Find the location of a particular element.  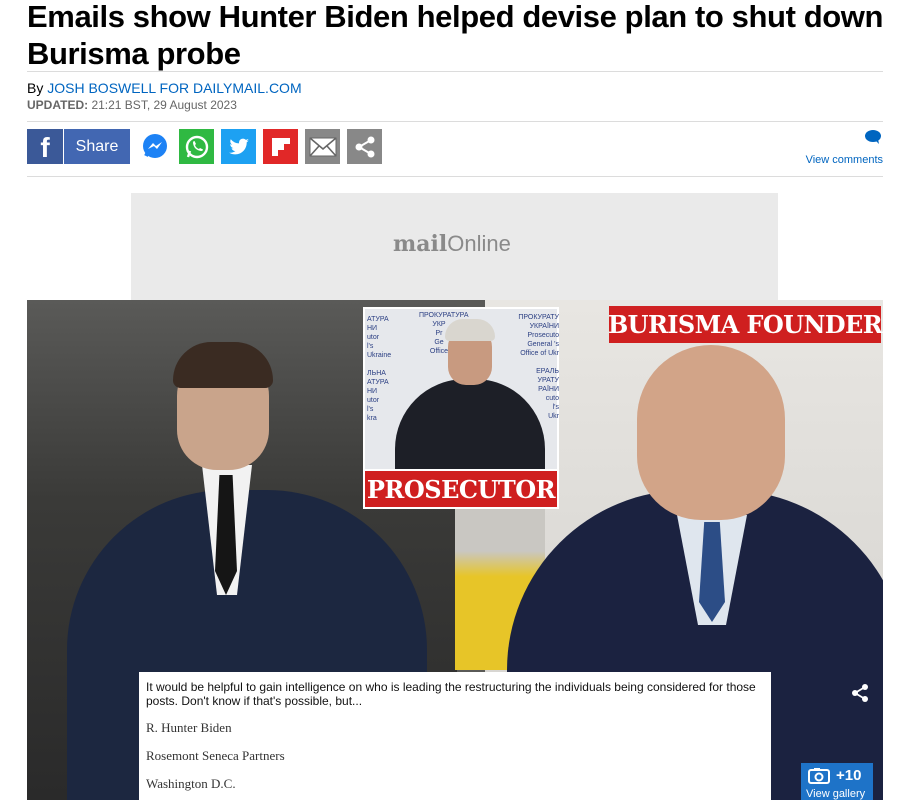

messenger-share-button is located at coordinates (154, 146).